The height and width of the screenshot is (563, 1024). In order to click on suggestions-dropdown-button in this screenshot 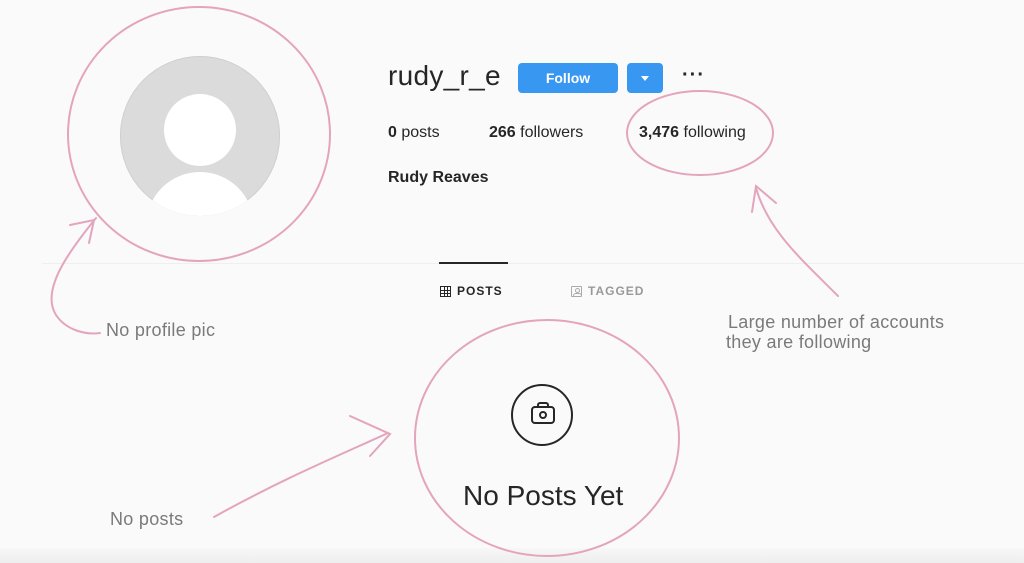, I will do `click(645, 78)`.